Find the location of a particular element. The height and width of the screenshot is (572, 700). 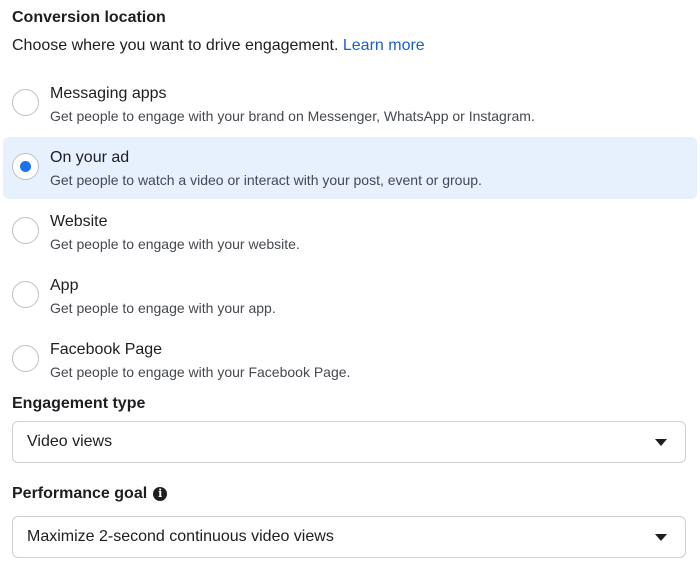

performance-goal-label: Performance goal is located at coordinates (80, 493).